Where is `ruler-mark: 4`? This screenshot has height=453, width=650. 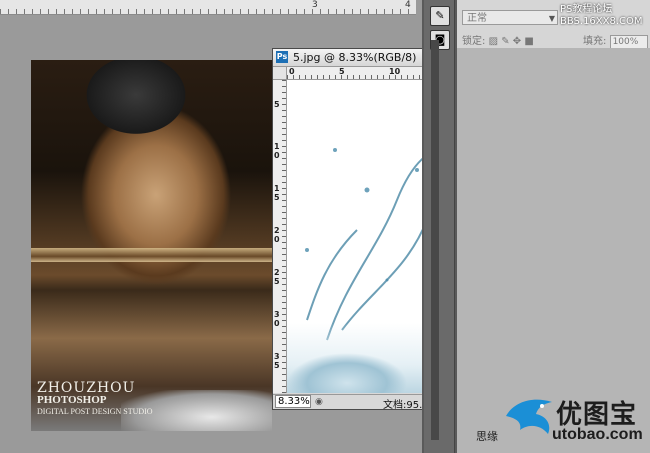
ruler-mark: 4 is located at coordinates (408, 5).